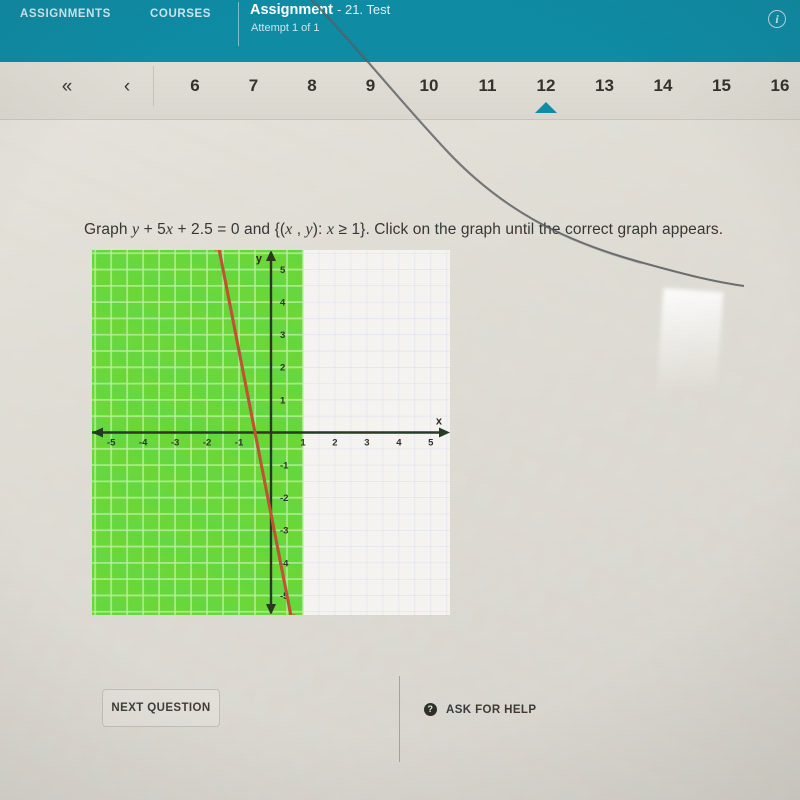 The height and width of the screenshot is (800, 800). I want to click on footer-divider, so click(399, 719).